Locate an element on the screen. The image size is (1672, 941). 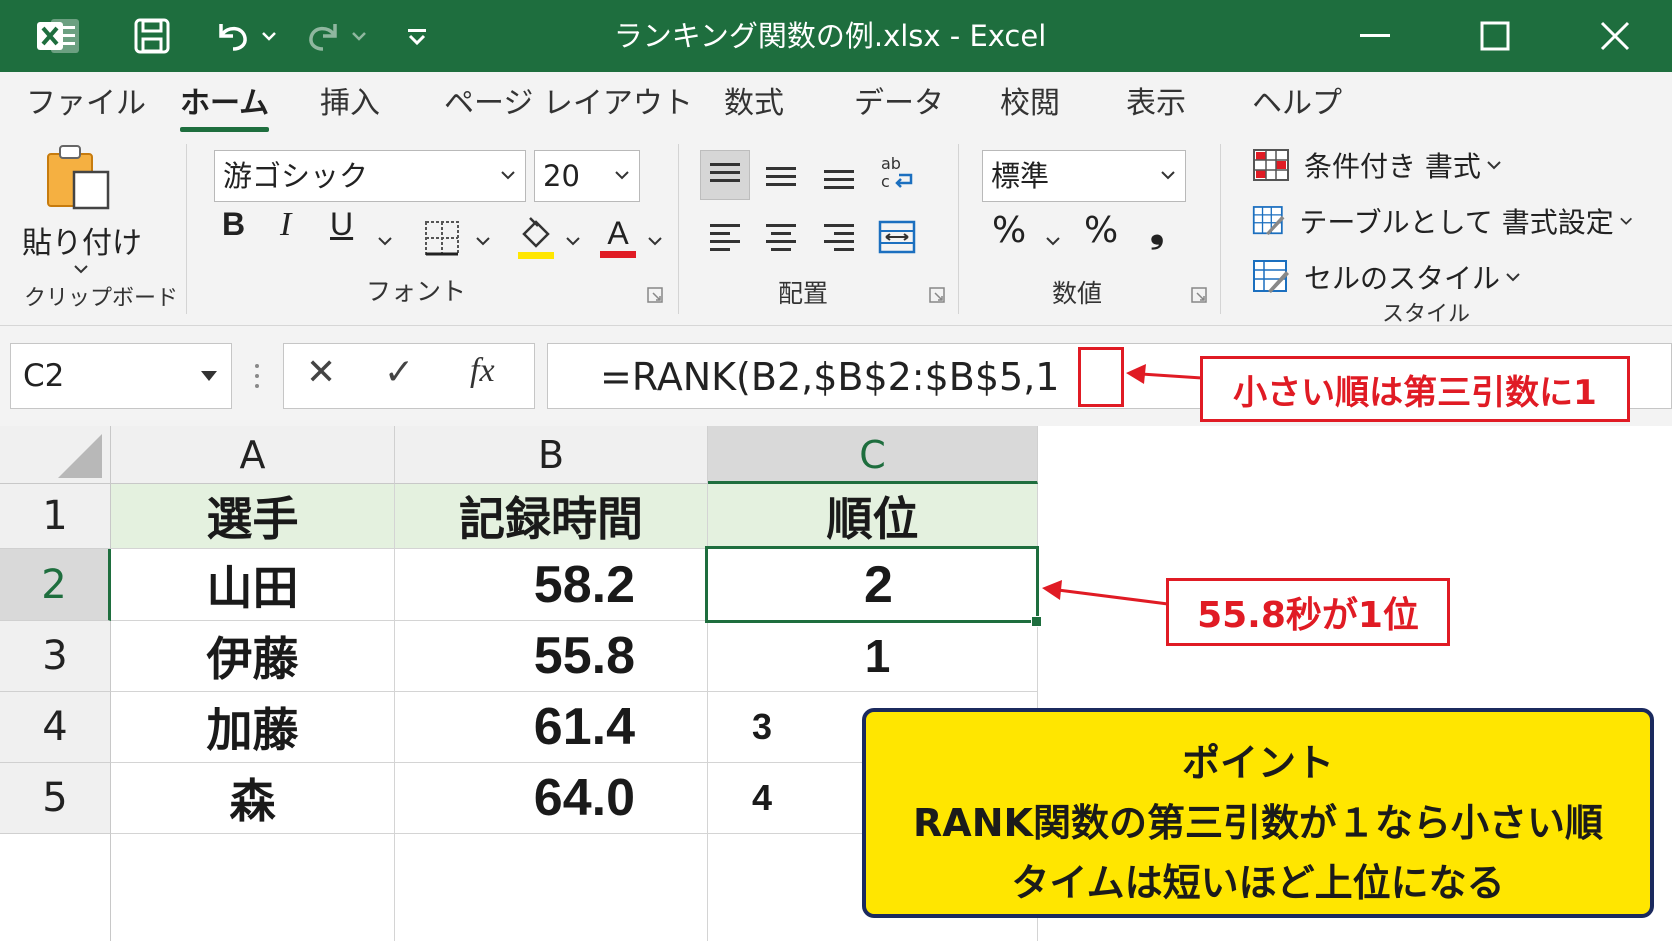
percent-style-button: % is located at coordinates (1009, 230).